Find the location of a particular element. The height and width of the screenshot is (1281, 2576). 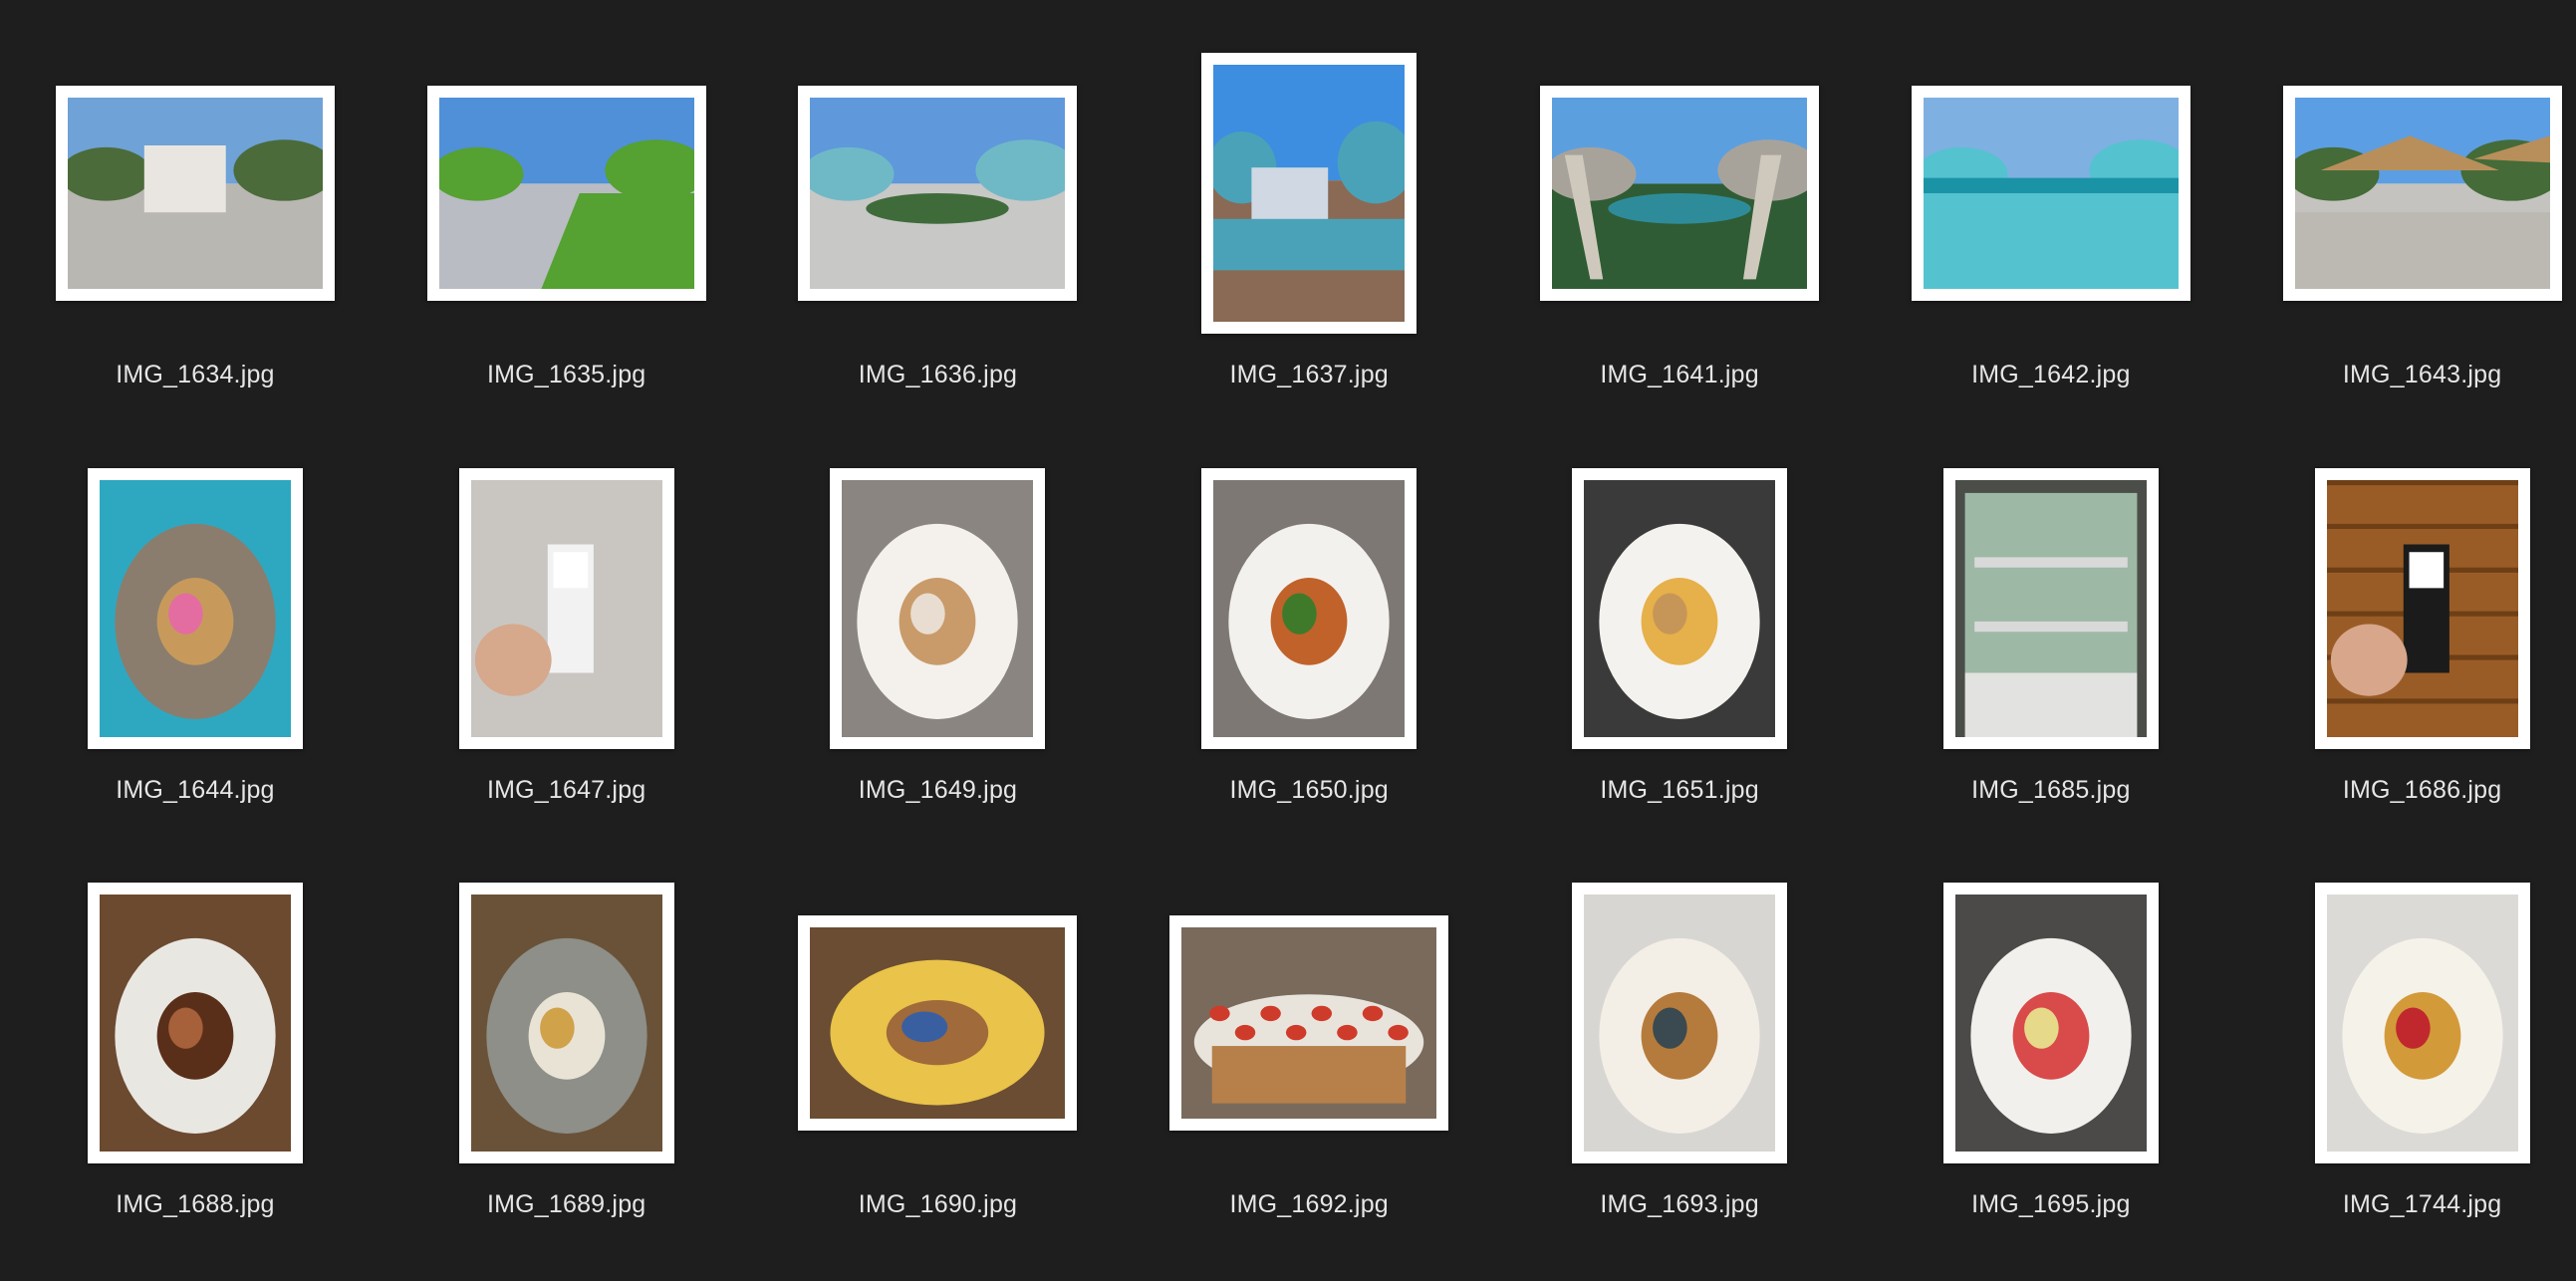

file-item: IMG_1692.jpg is located at coordinates (1309, 1063).